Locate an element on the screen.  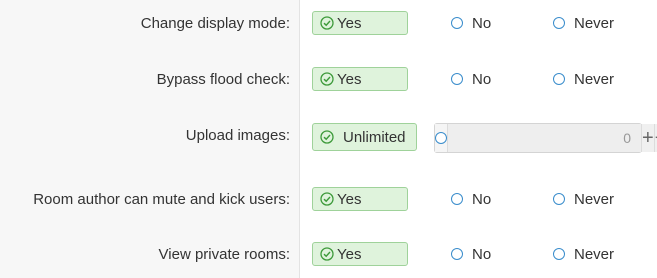
setting-label: Room author can mute and kick users: is located at coordinates (161, 199).